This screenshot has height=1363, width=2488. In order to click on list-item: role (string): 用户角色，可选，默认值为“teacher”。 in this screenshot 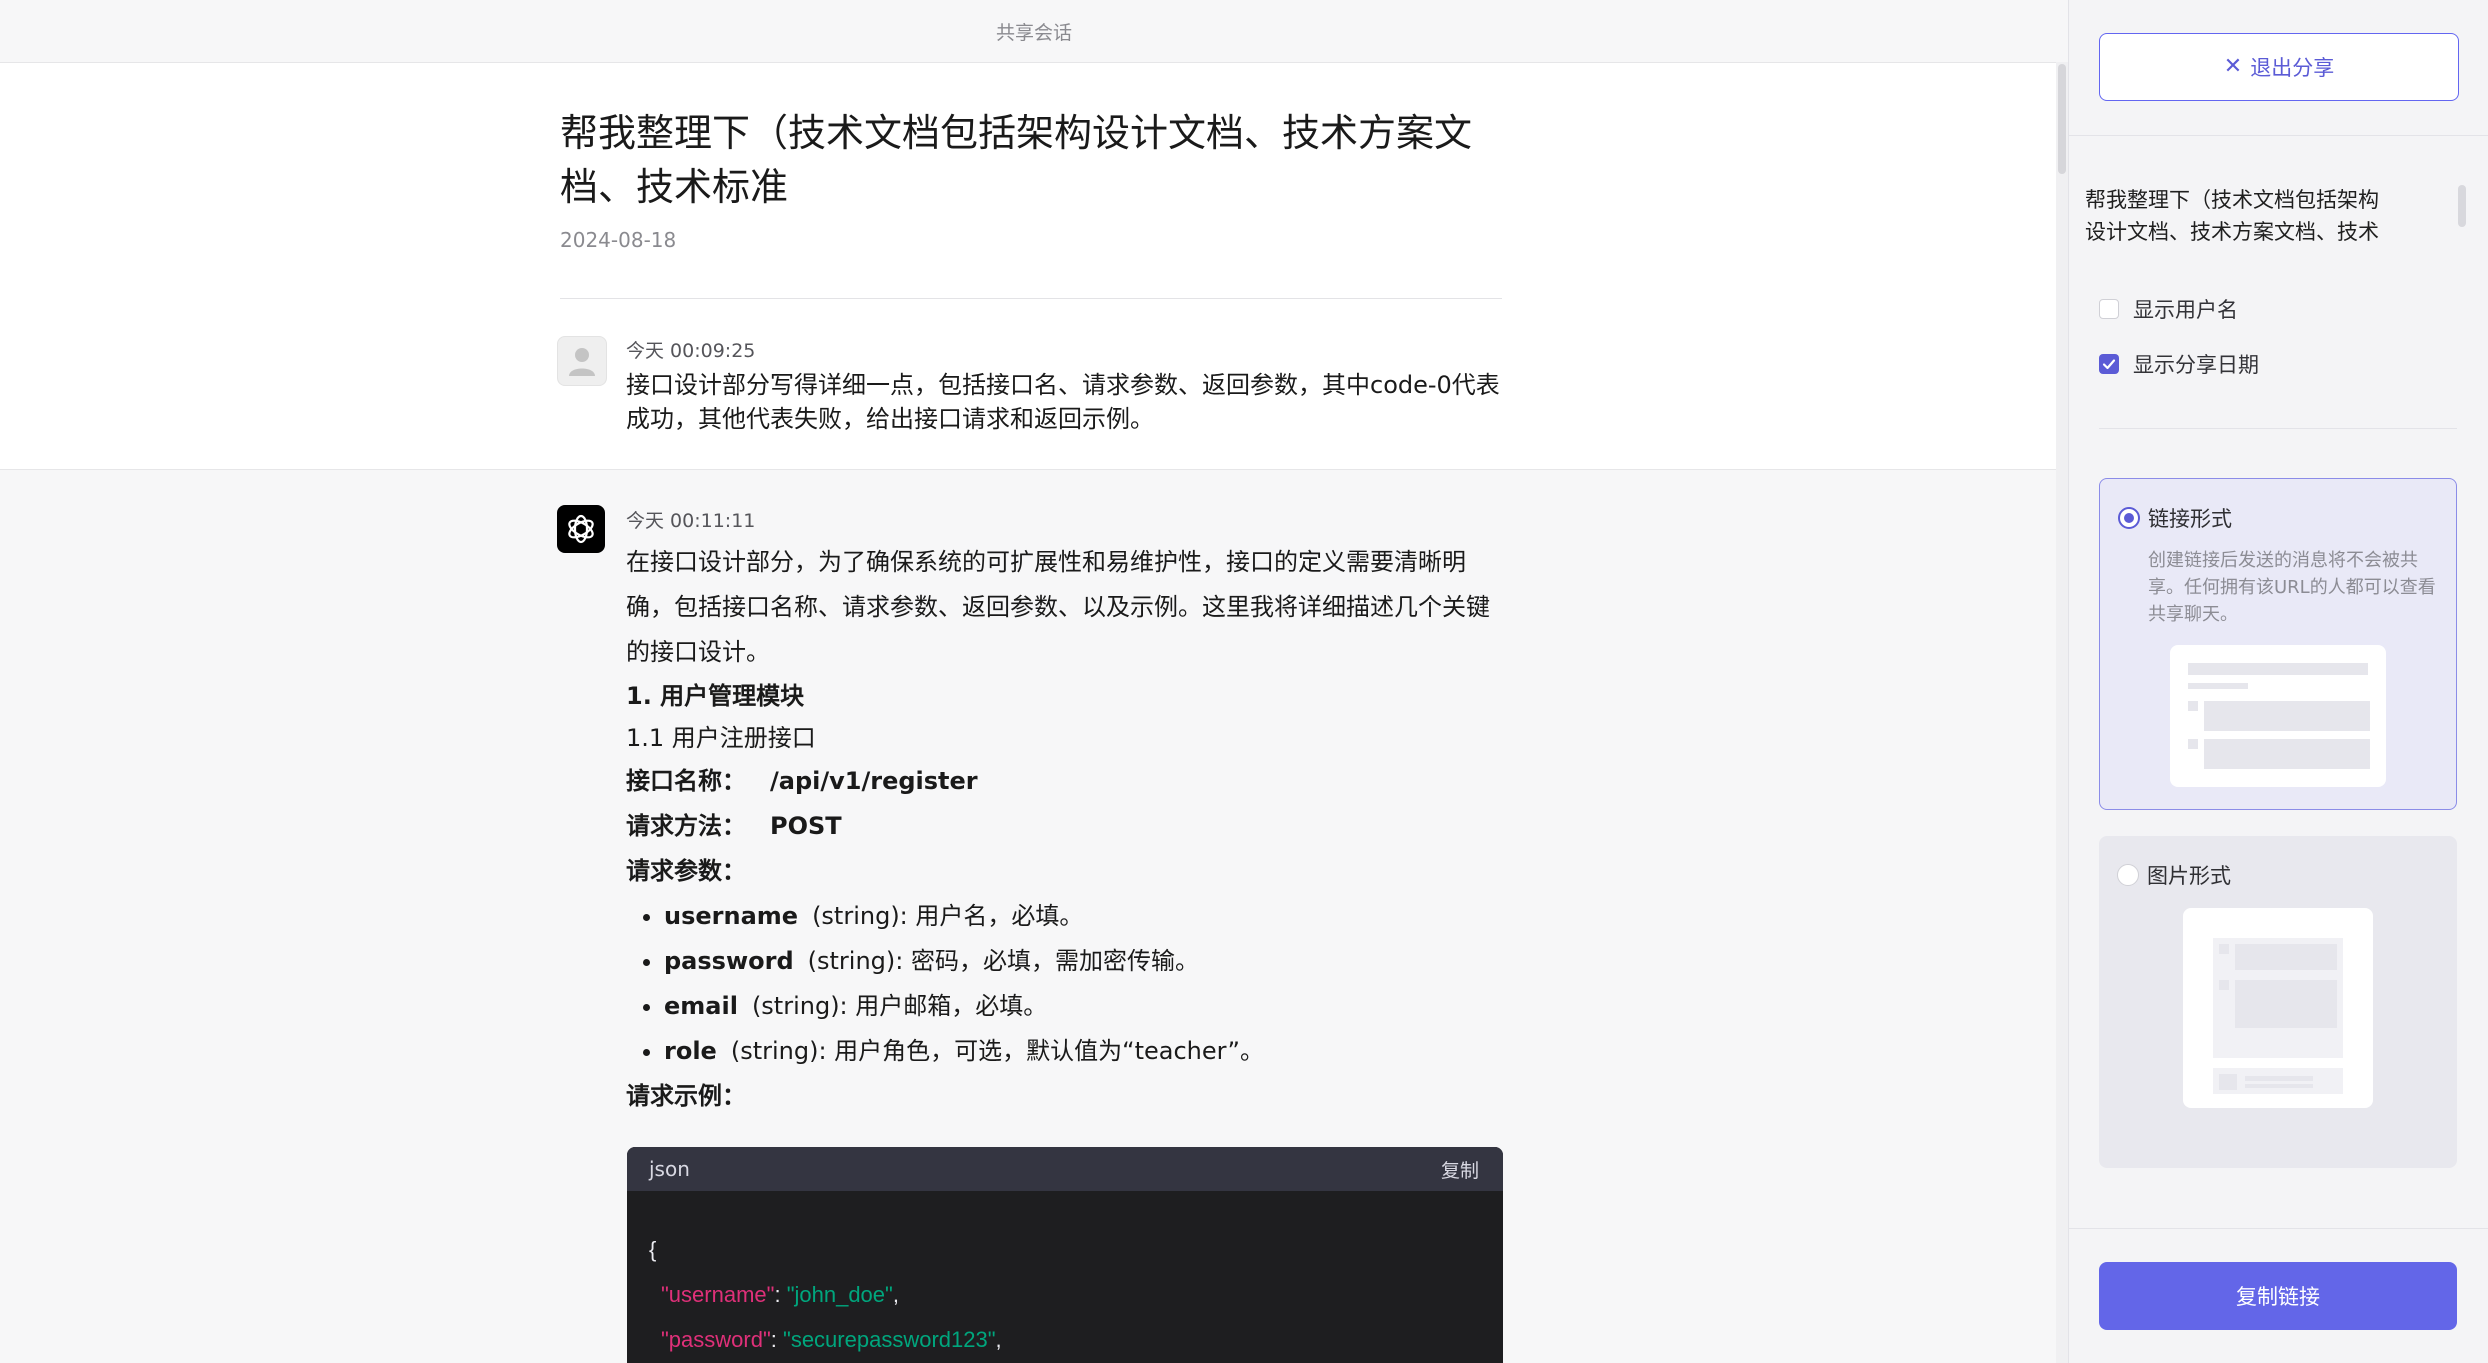, I will do `click(1083, 1051)`.